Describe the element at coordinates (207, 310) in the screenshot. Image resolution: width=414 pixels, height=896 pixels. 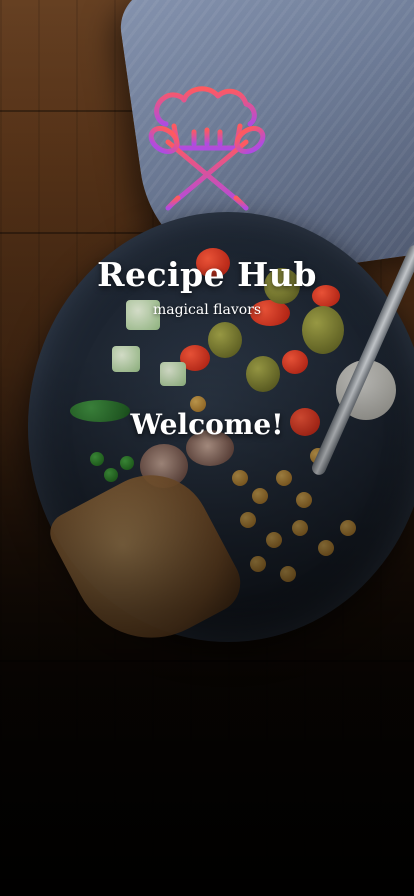
I see `app-tagline: magical flavors` at that location.